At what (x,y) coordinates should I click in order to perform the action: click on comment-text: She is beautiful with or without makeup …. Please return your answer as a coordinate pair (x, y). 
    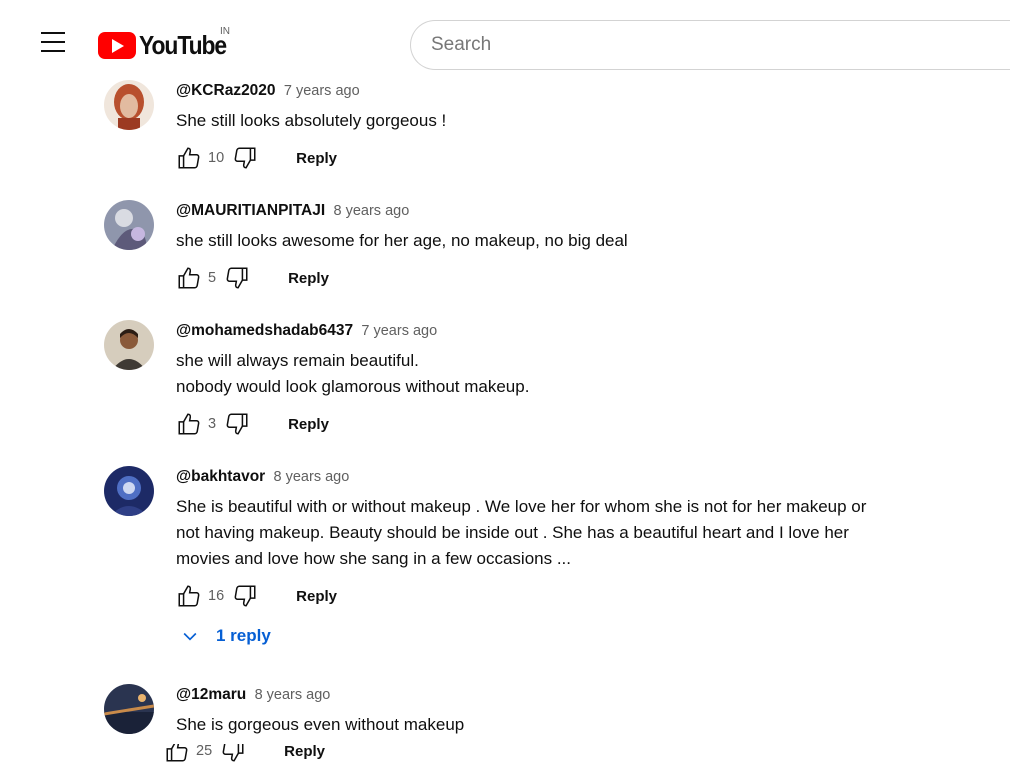
    Looking at the image, I should click on (561, 533).